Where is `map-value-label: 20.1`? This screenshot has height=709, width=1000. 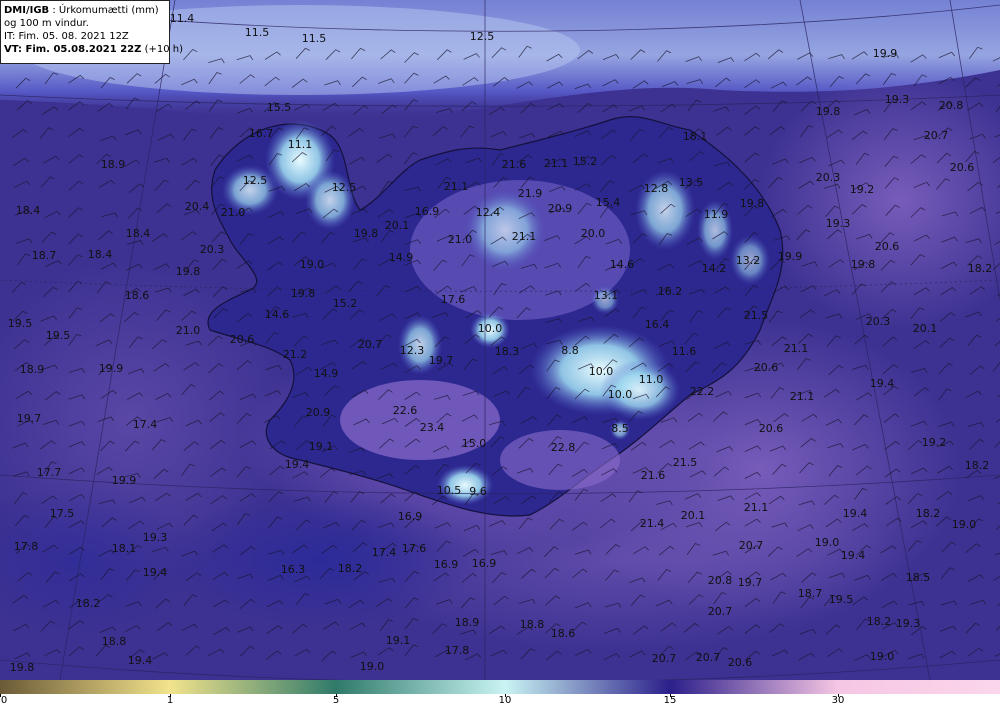 map-value-label: 20.1 is located at coordinates (925, 328).